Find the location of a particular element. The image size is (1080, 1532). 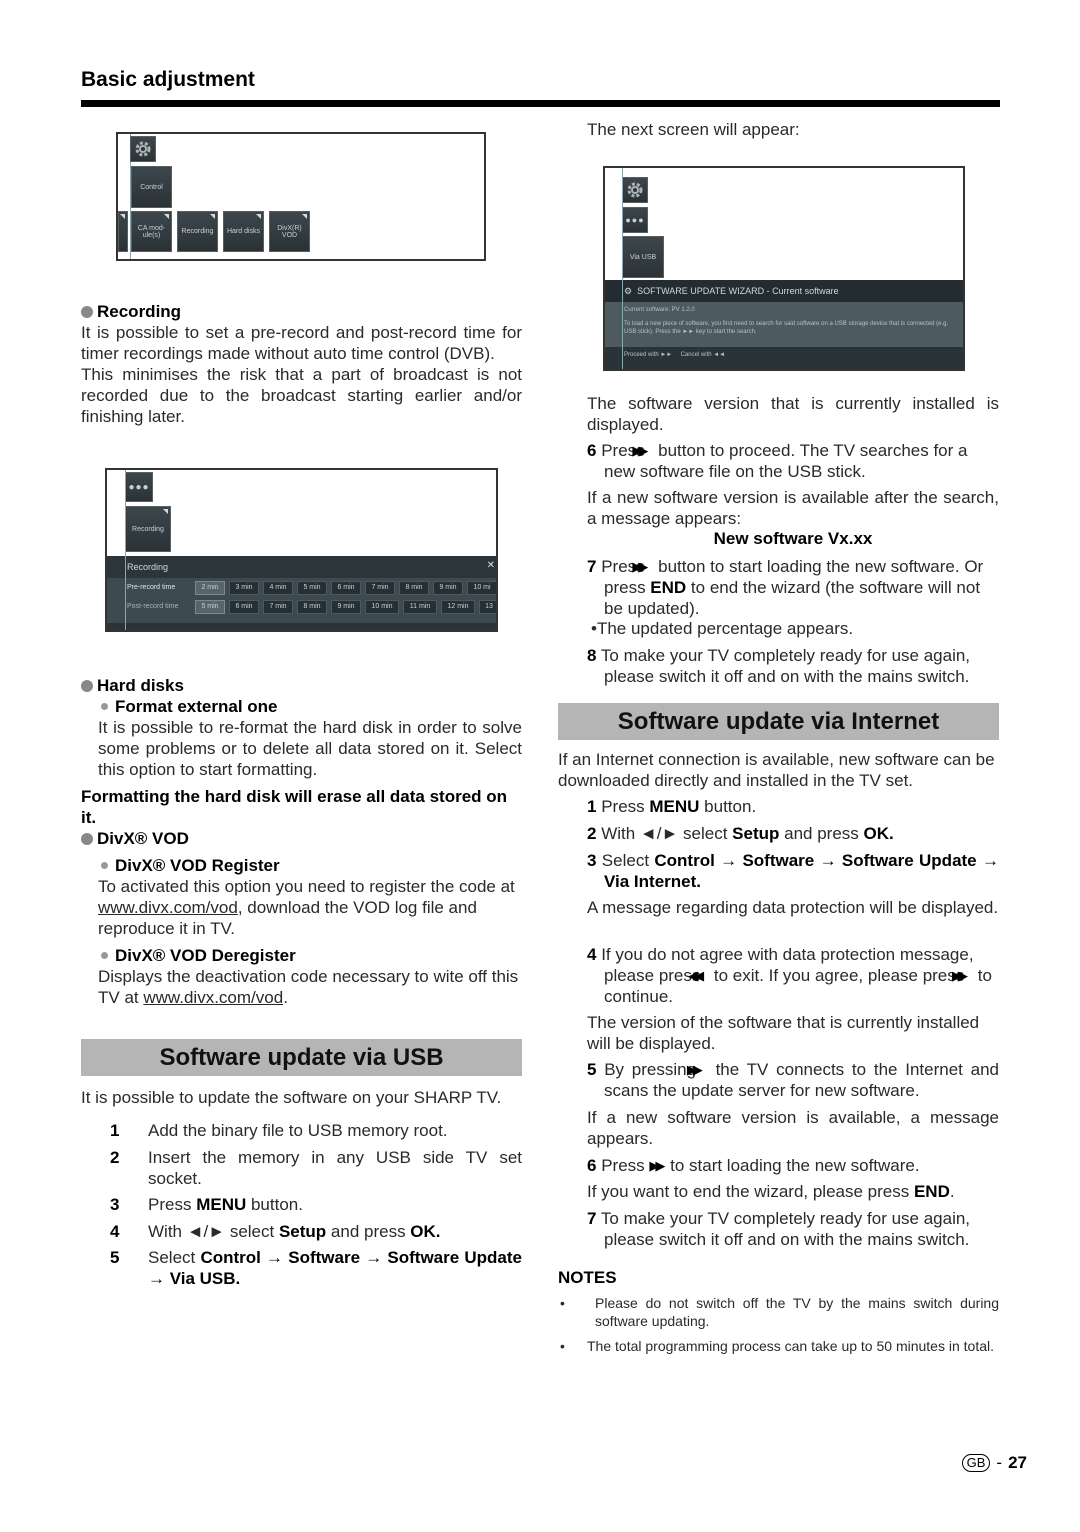

post-record-option: 11 min is located at coordinates (420, 607).